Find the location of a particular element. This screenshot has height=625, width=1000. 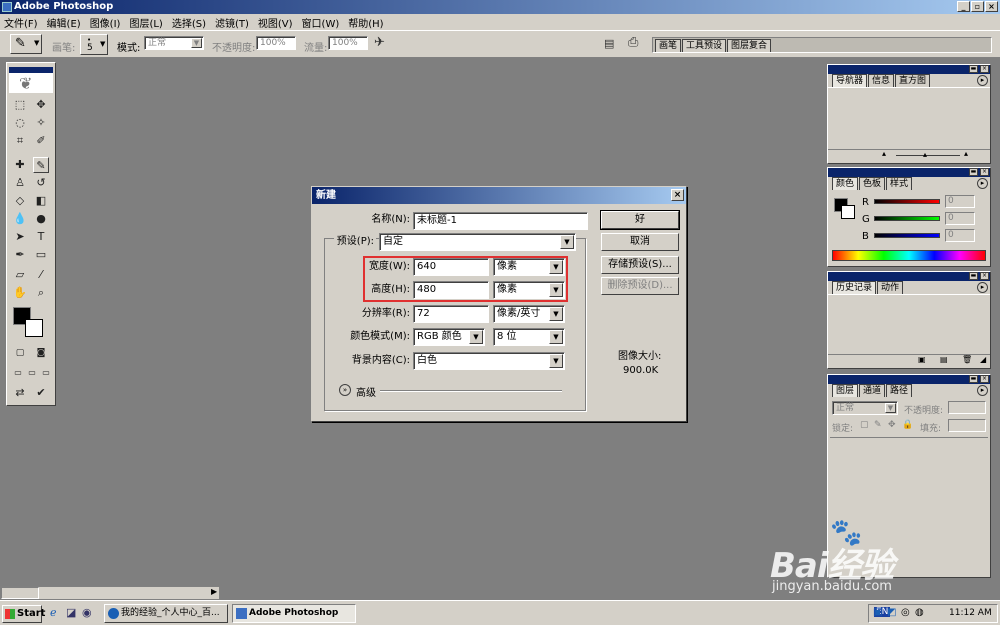

close-button: × is located at coordinates (991, 6).